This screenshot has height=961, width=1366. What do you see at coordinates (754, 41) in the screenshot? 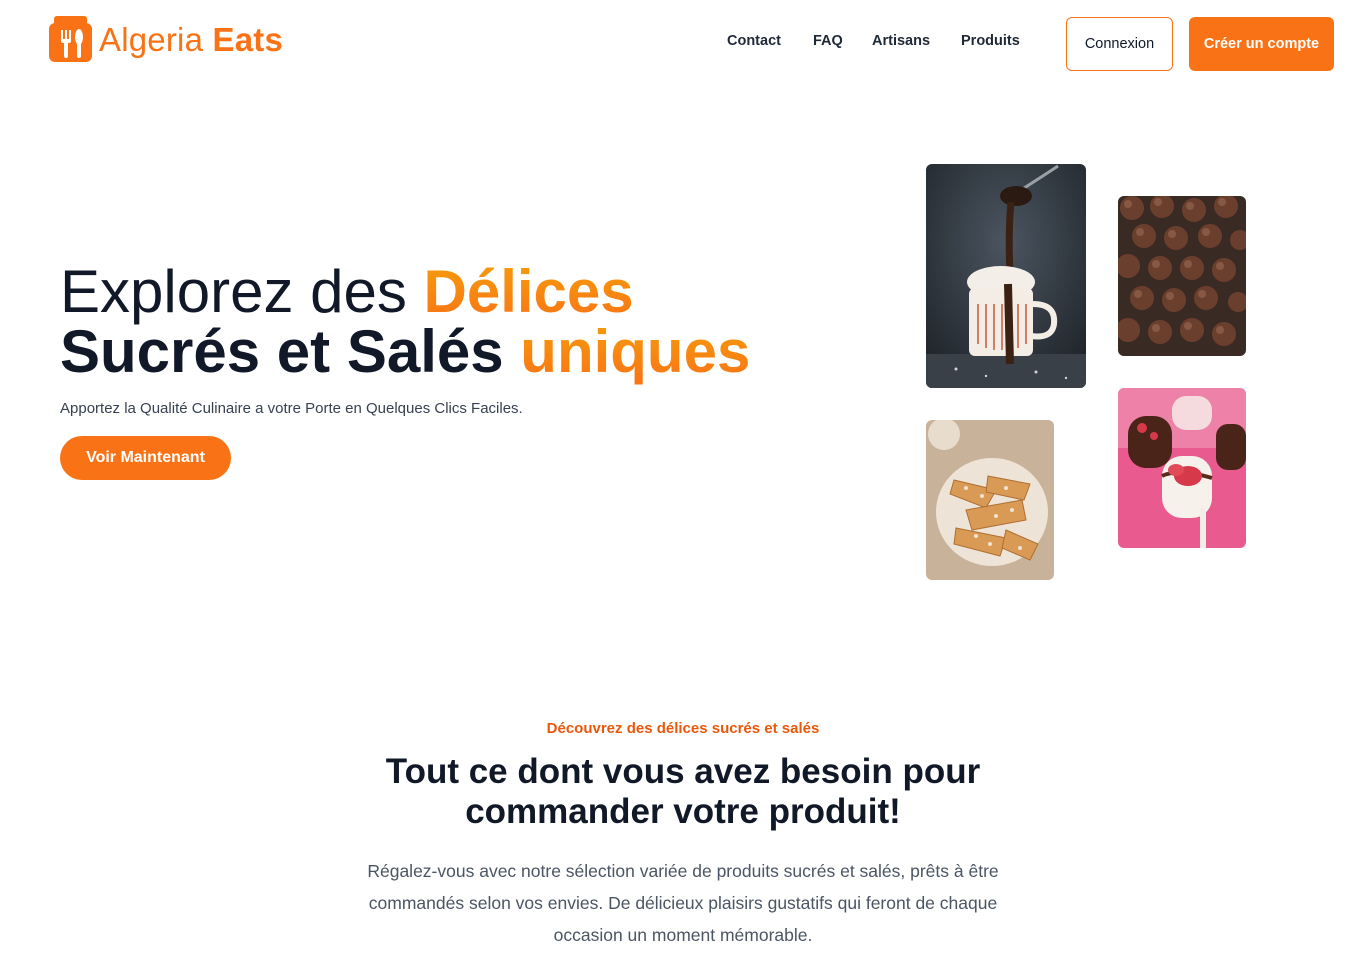
I see `nav-link-contact: Contact` at bounding box center [754, 41].